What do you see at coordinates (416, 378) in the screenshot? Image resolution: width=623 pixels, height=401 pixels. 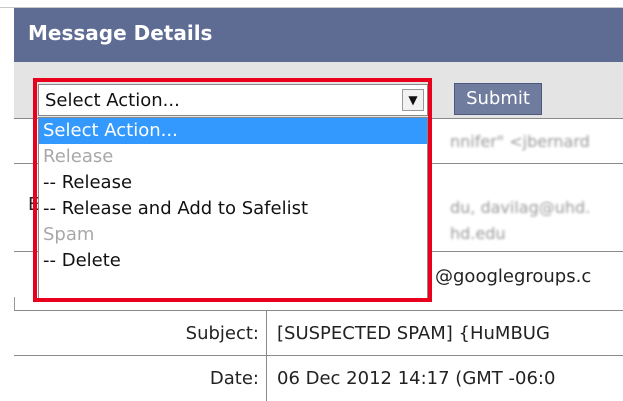 I see `date-value: 06 Dec 2012 14:17 (GMT -06:0` at bounding box center [416, 378].